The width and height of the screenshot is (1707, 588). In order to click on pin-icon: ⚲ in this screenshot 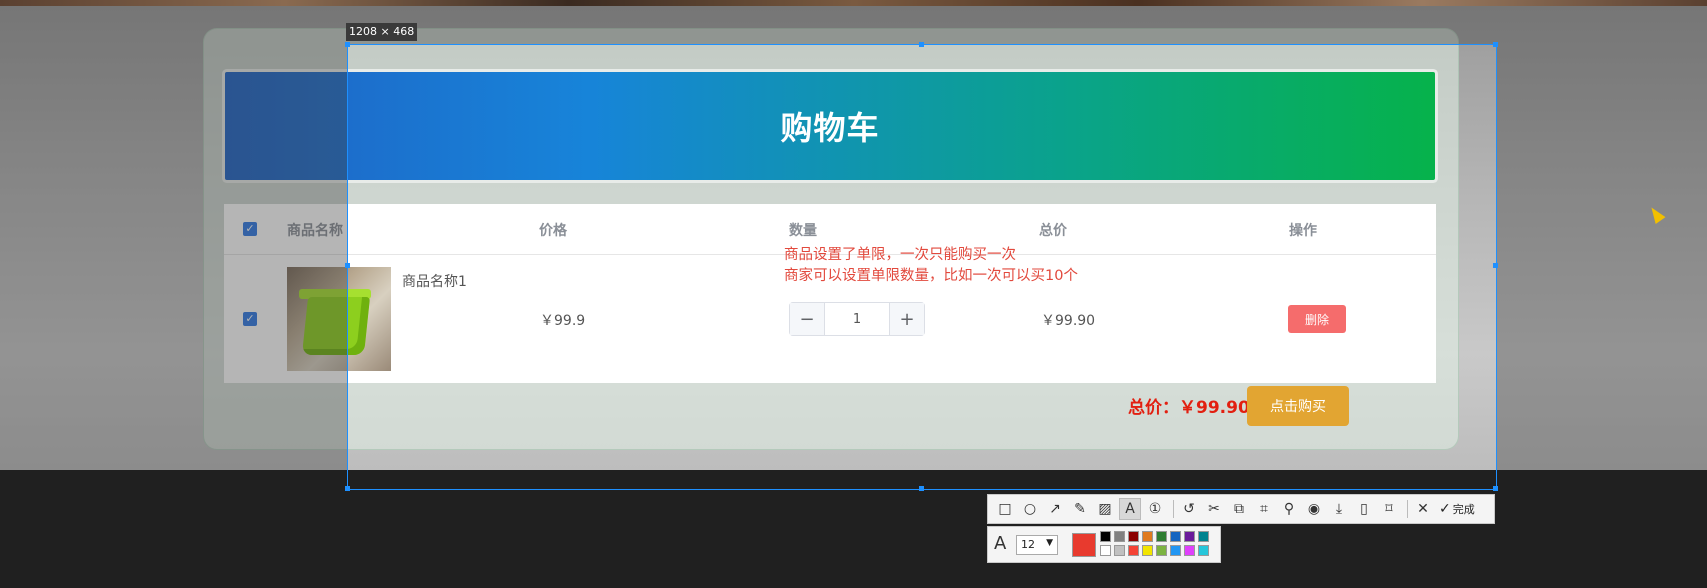, I will do `click(1289, 509)`.